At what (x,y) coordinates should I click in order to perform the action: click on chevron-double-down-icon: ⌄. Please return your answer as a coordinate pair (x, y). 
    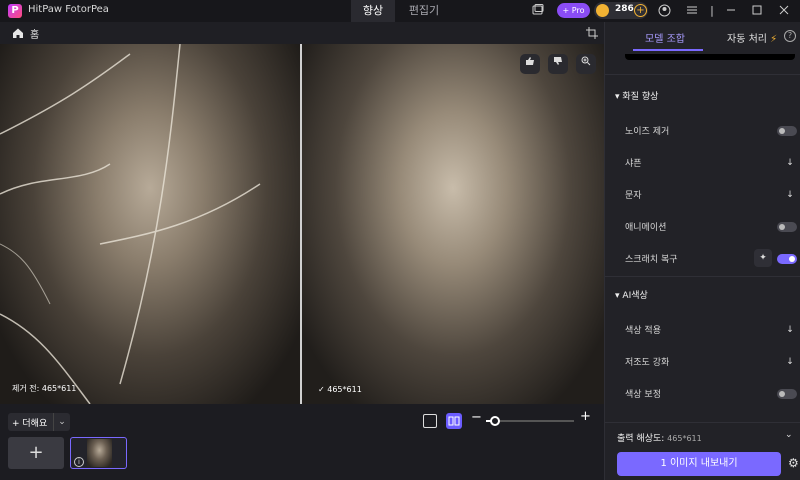
    Looking at the image, I should click on (789, 435).